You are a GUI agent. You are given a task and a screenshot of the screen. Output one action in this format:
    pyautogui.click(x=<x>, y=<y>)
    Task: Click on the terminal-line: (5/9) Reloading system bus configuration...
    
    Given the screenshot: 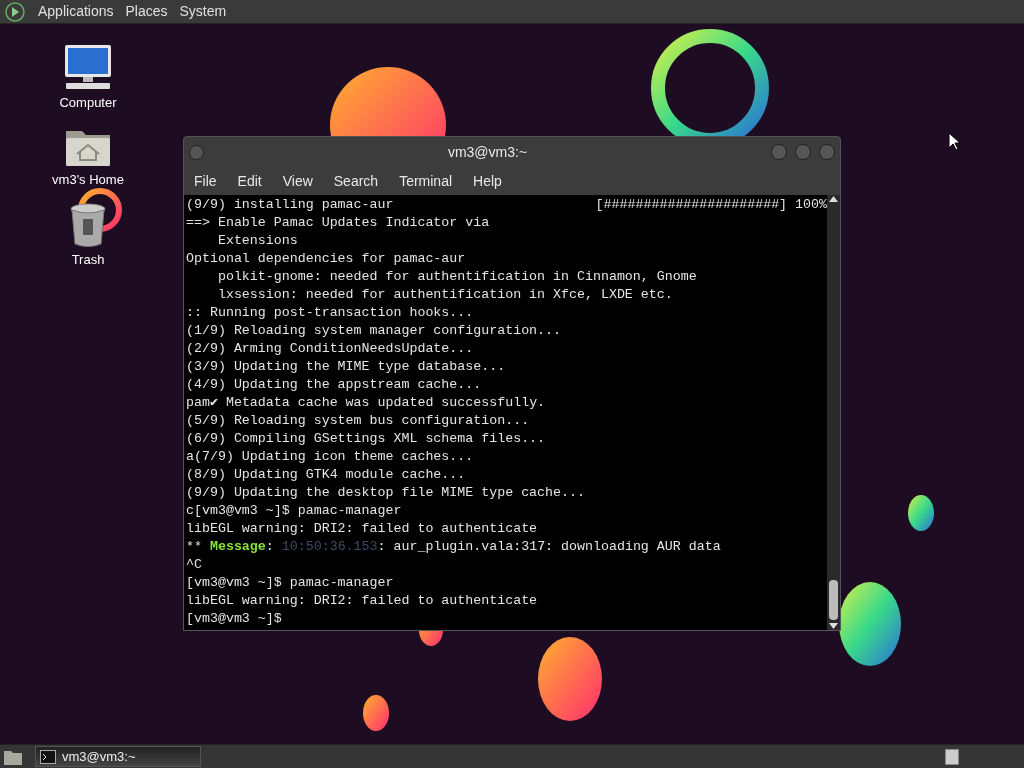 What is the action you would take?
    pyautogui.click(x=358, y=421)
    